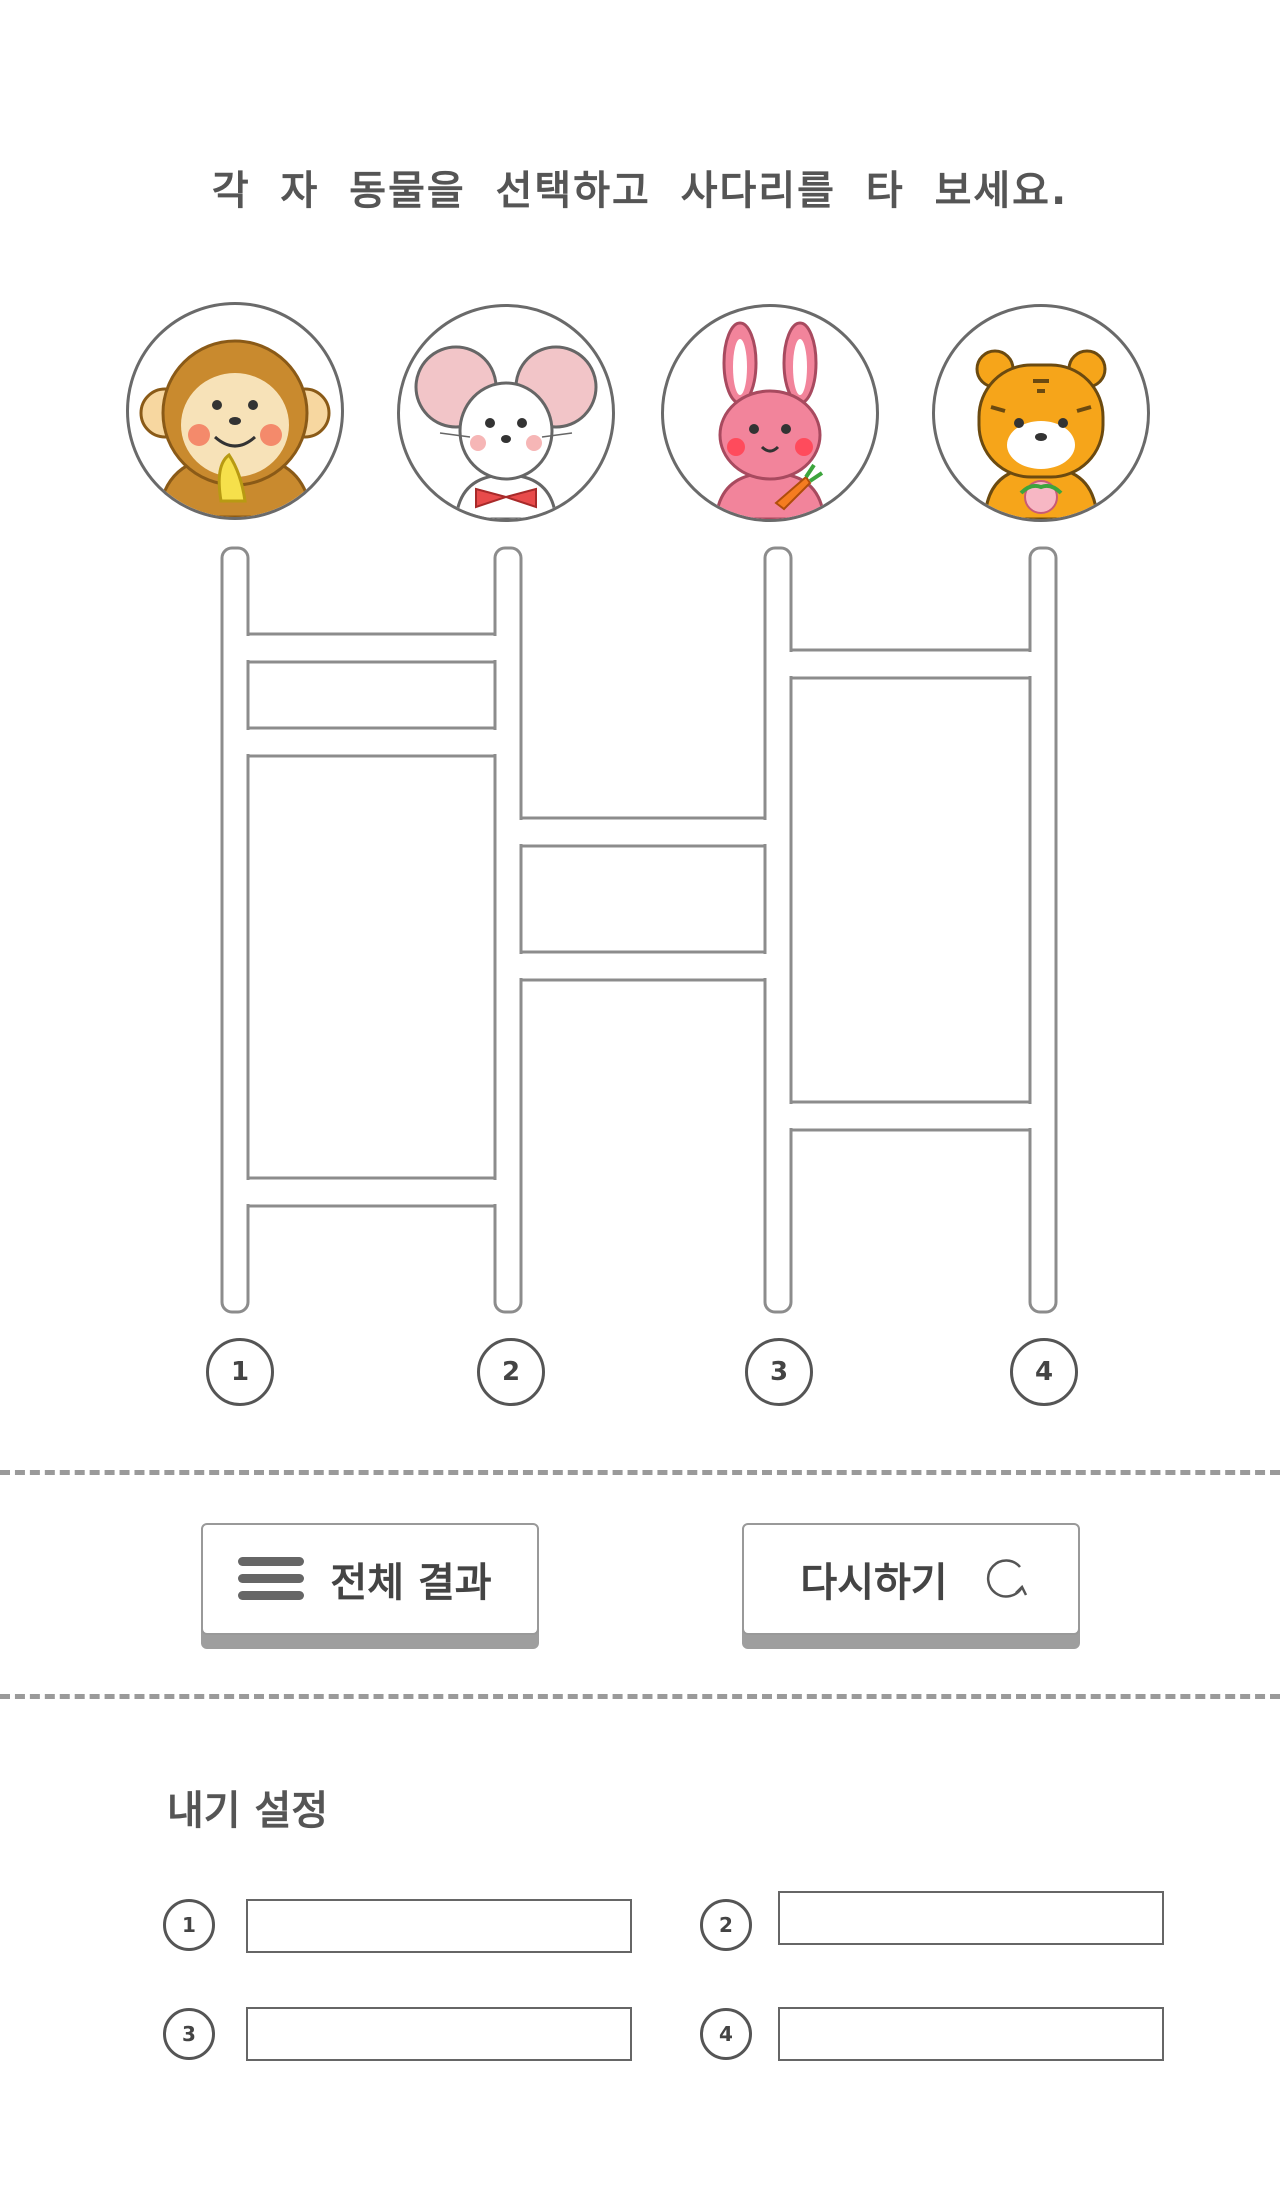 The height and width of the screenshot is (2201, 1280). What do you see at coordinates (726, 2034) in the screenshot?
I see `setting-number-4: 4` at bounding box center [726, 2034].